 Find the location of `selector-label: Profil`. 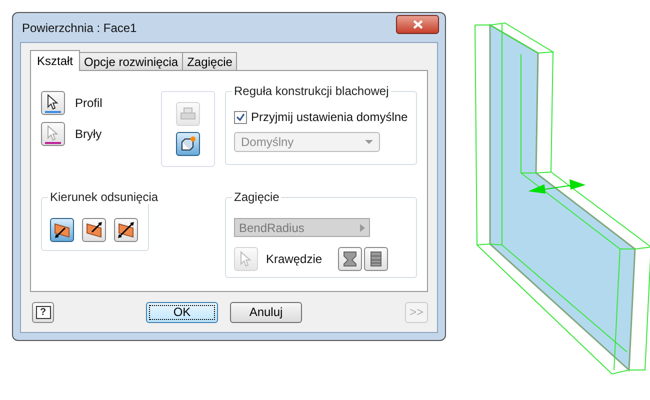

selector-label: Profil is located at coordinates (88, 103).